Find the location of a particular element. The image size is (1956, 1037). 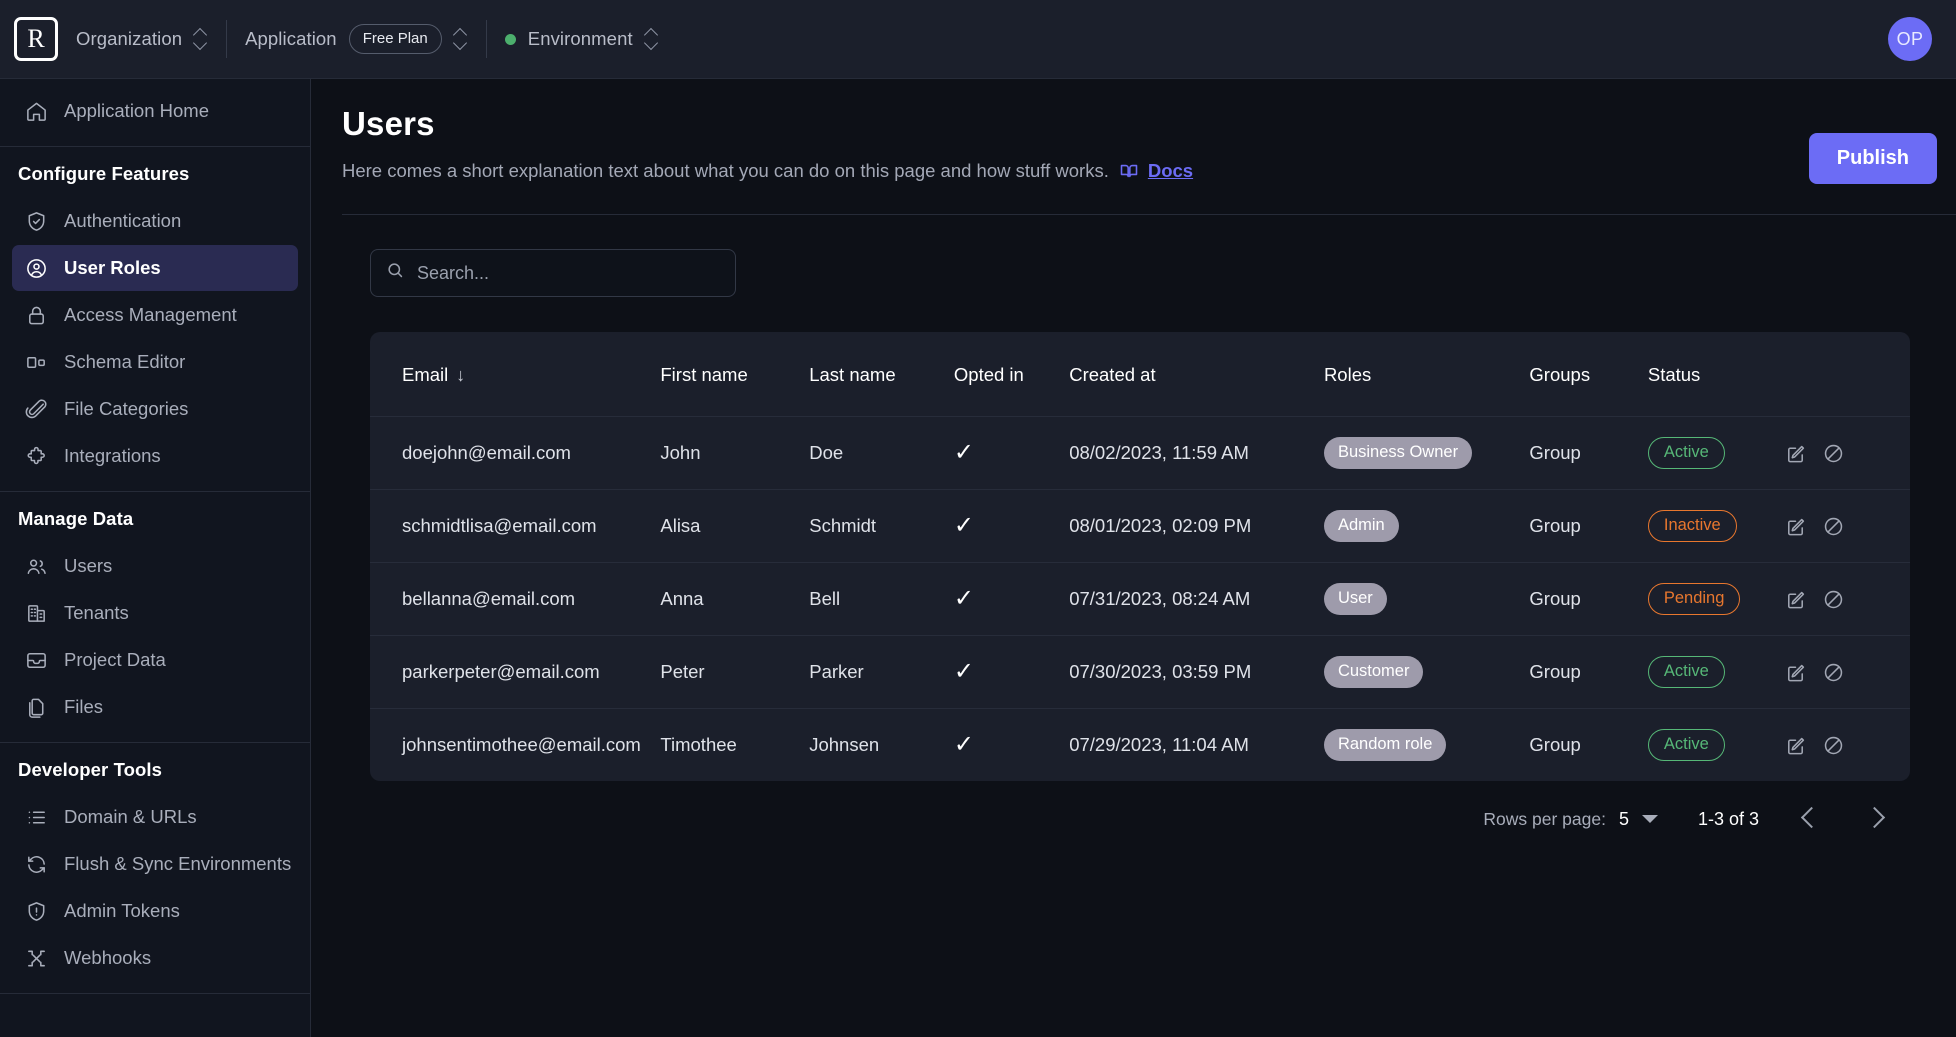

sidebar-item-label: Integrations is located at coordinates (112, 455).